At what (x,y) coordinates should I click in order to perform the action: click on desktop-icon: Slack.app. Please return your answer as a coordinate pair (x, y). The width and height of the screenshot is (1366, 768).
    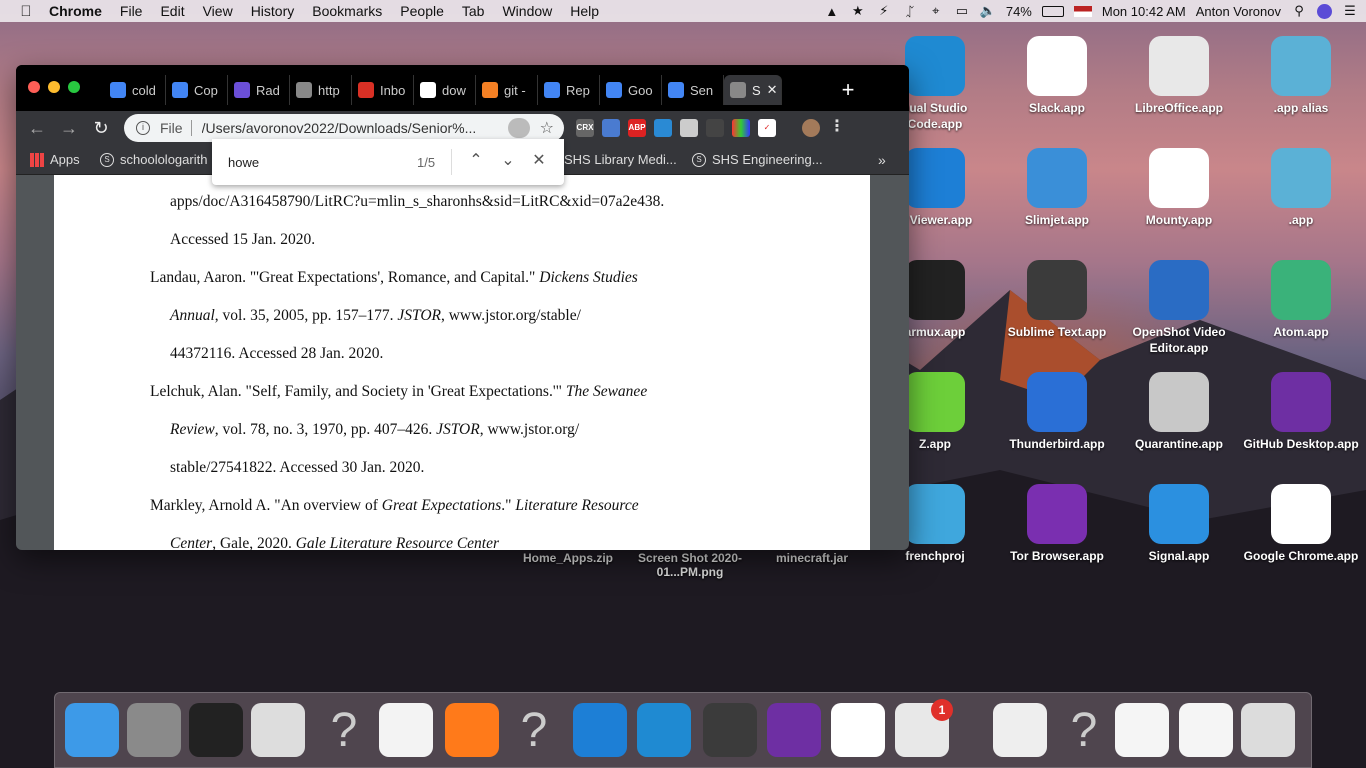
    Looking at the image, I should click on (1057, 76).